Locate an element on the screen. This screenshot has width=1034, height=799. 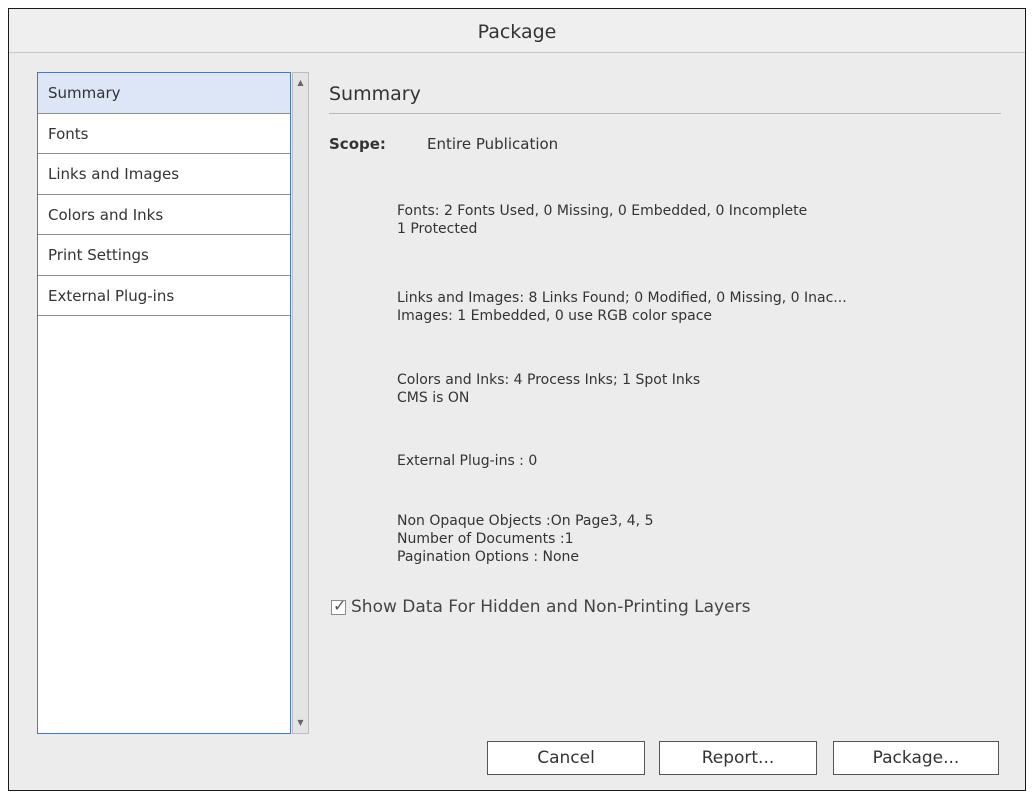
sidebar-item-summary: Summary is located at coordinates (164, 93).